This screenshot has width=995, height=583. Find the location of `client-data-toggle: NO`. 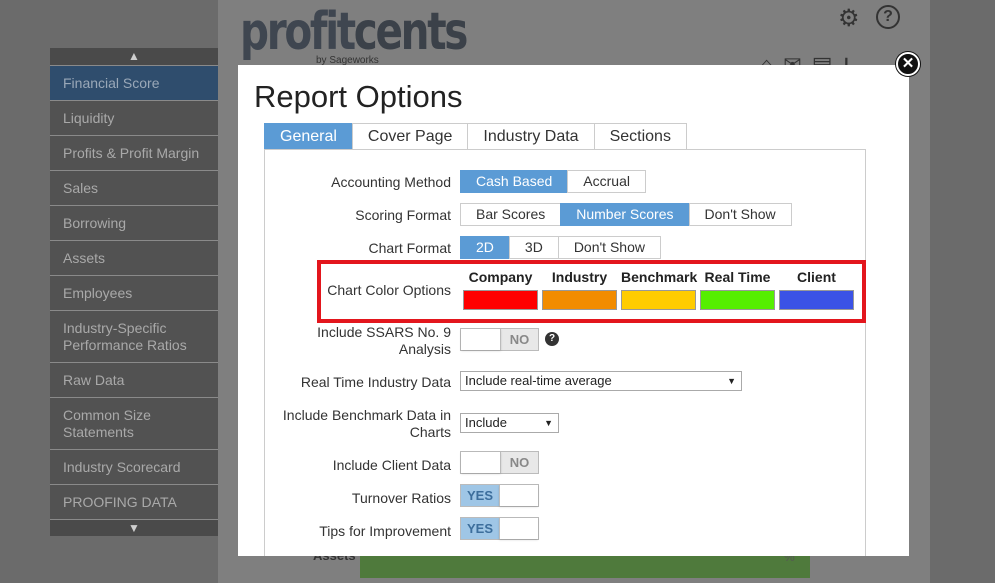

client-data-toggle: NO is located at coordinates (499, 462).